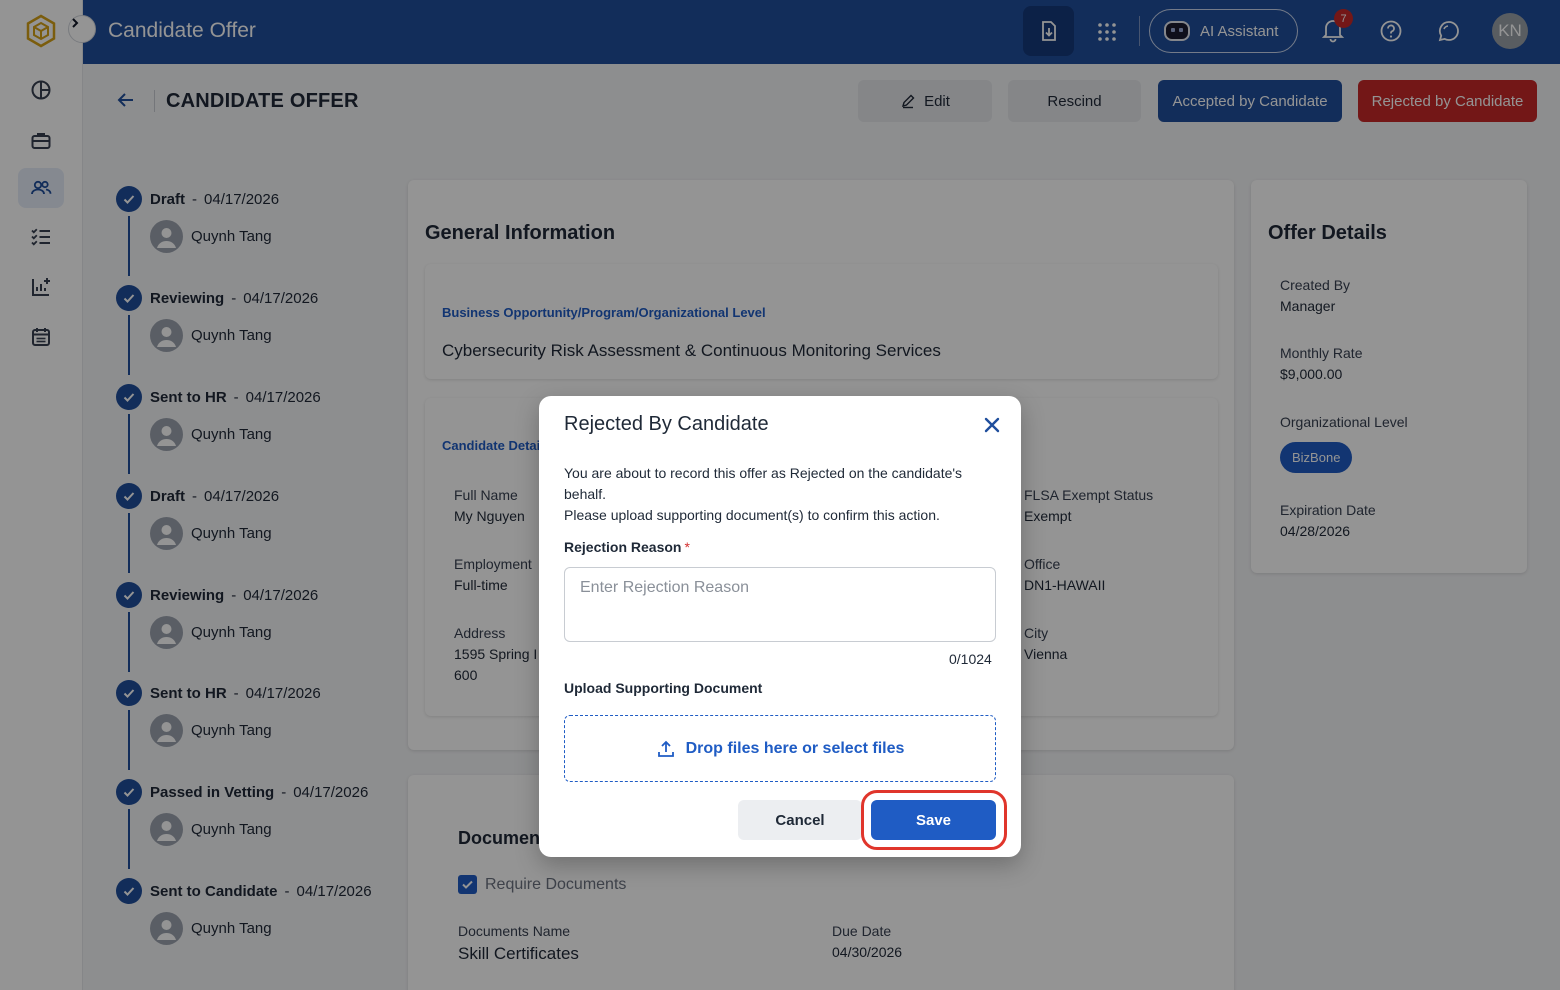 This screenshot has width=1560, height=990. I want to click on save-button: Save, so click(933, 820).